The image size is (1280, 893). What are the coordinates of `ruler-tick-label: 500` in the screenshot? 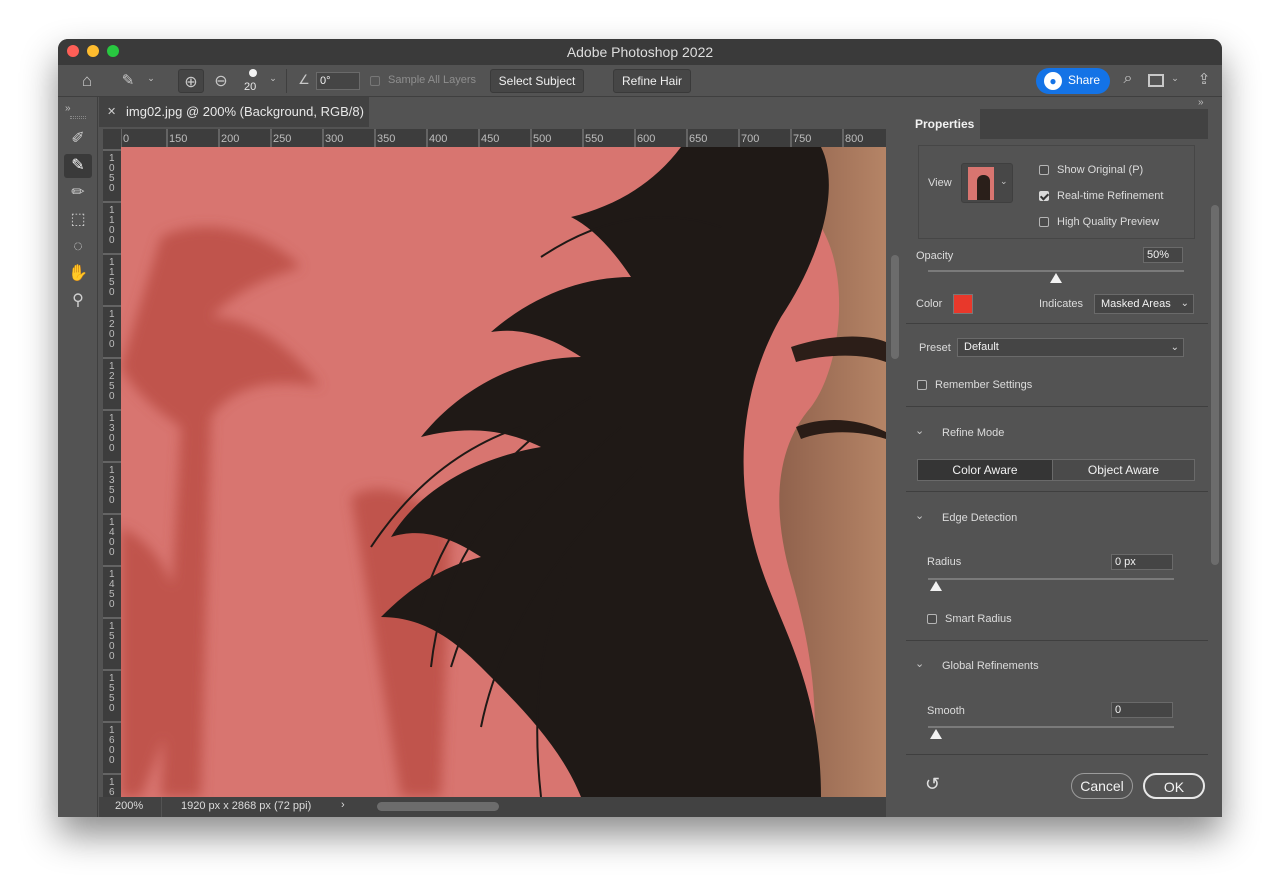 It's located at (542, 139).